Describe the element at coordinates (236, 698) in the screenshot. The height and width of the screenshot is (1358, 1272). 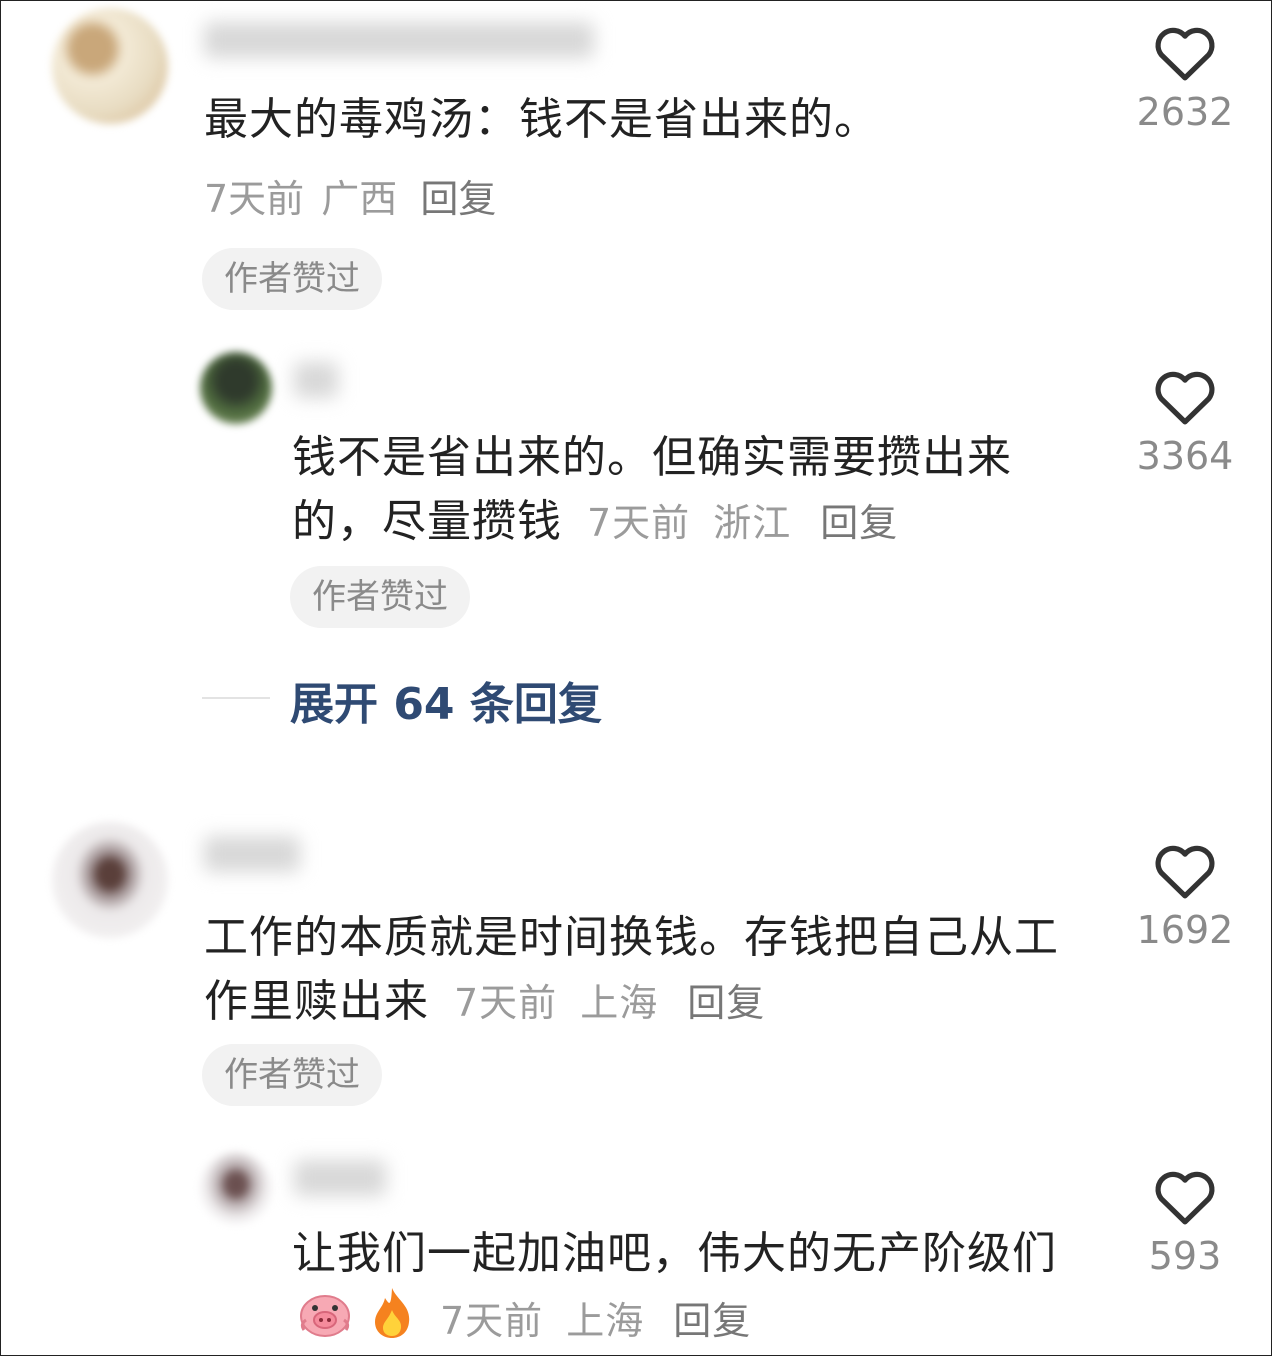
I see `expand-divider` at that location.